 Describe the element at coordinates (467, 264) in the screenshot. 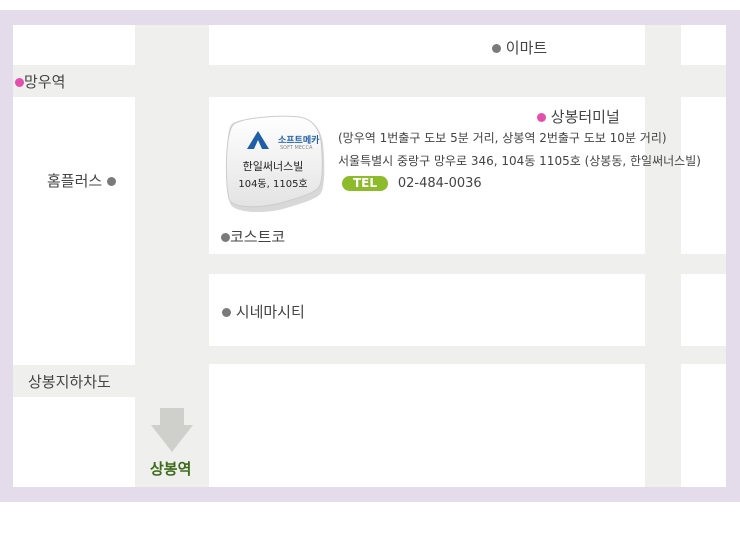

I see `road-middle` at that location.